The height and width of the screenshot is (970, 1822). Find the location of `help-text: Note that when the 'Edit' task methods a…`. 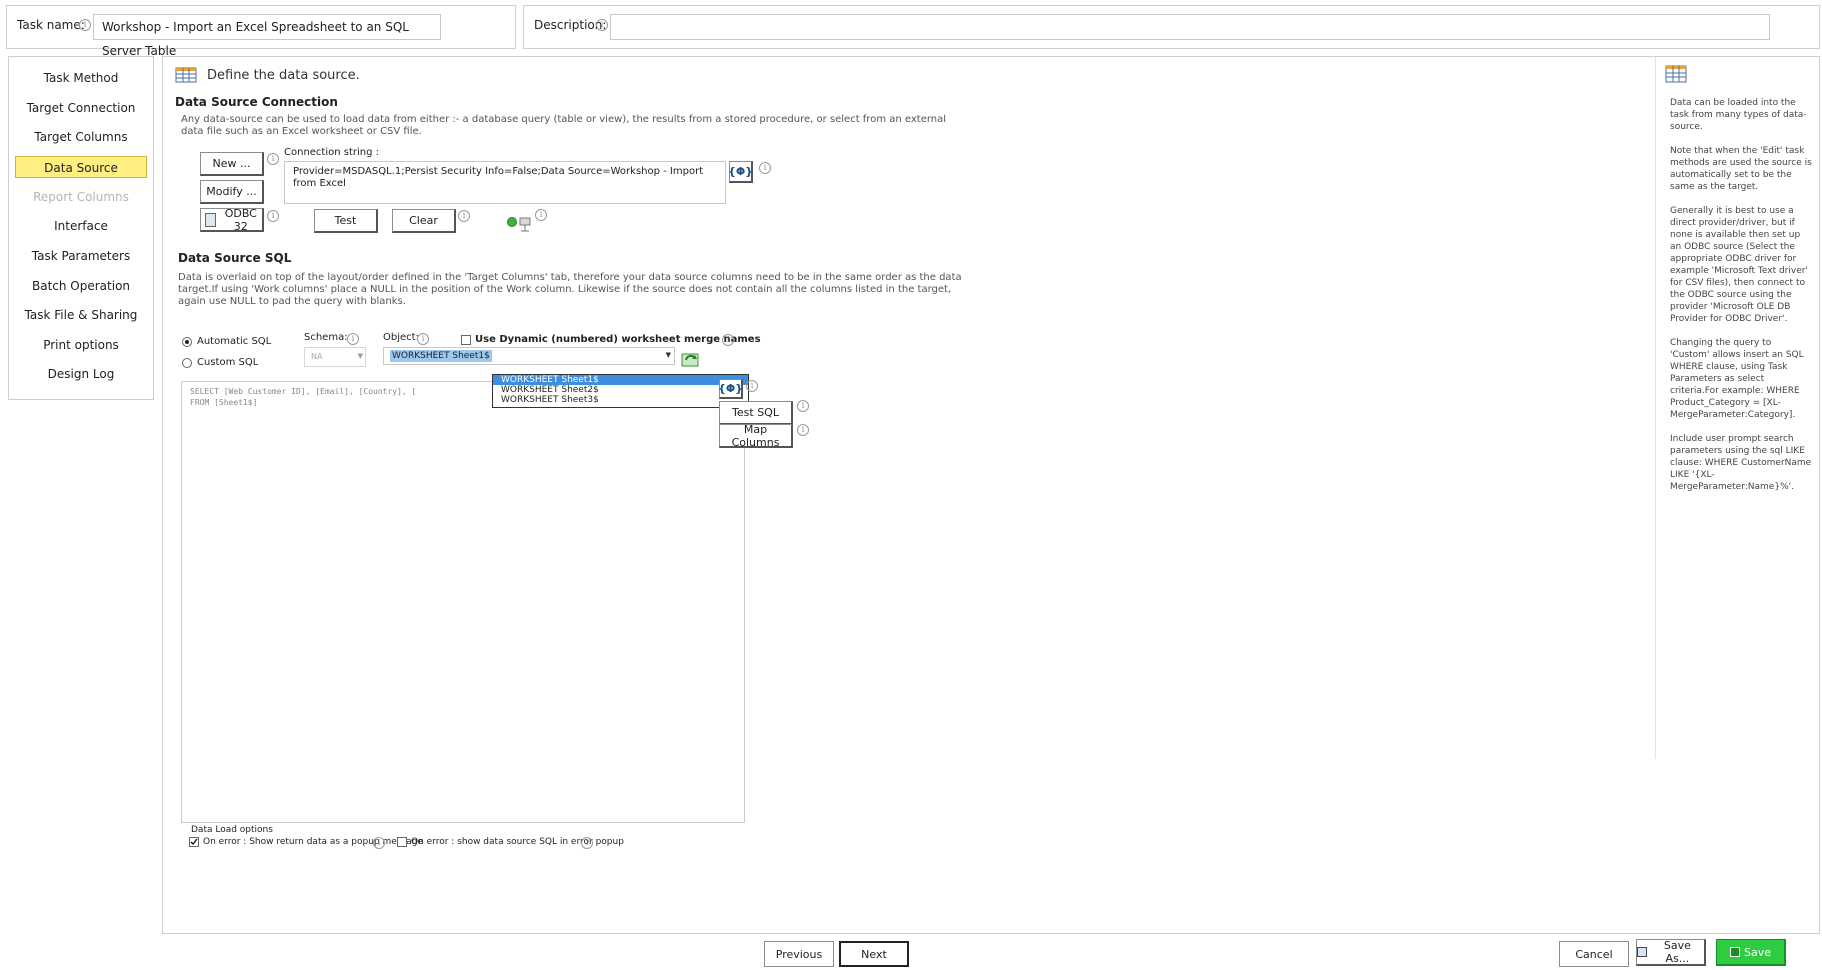

help-text: Note that when the 'Edit' task methods a… is located at coordinates (1741, 169).